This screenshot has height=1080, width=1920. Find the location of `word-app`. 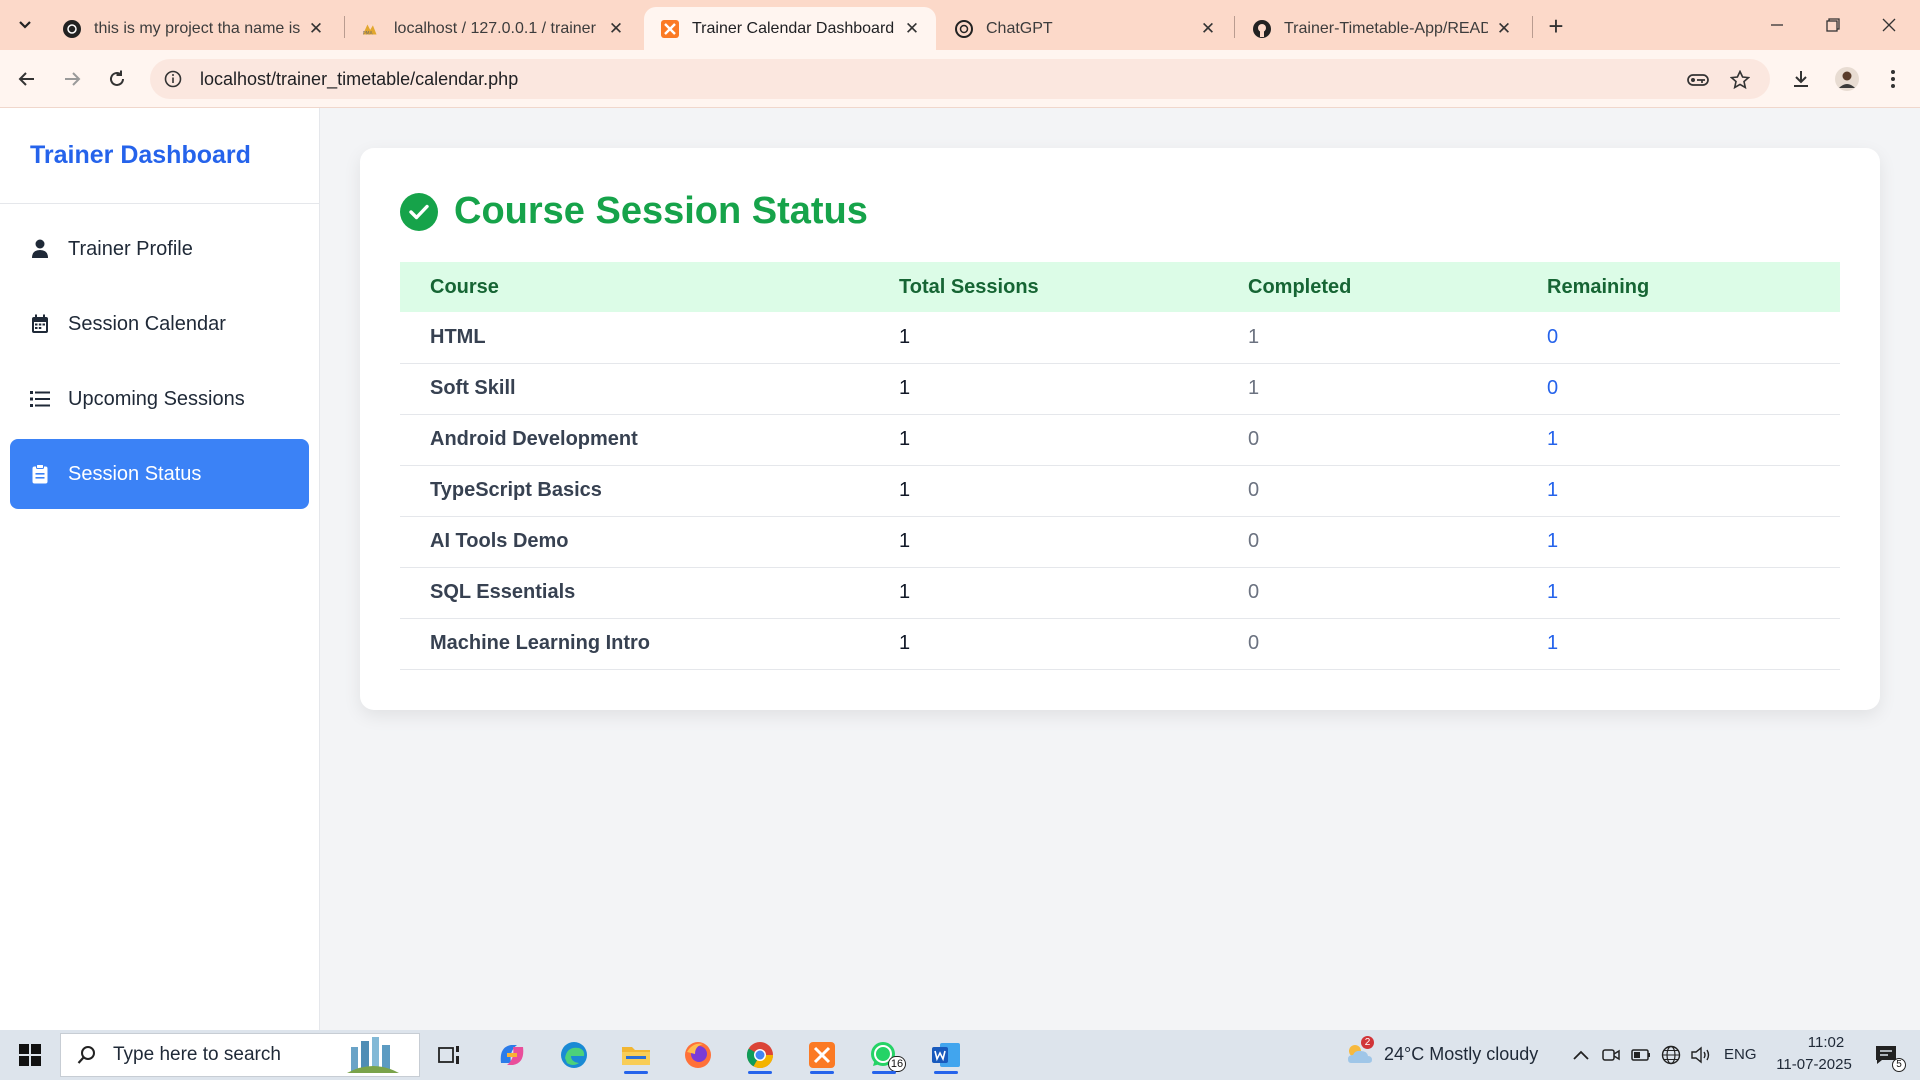

word-app is located at coordinates (946, 1055).